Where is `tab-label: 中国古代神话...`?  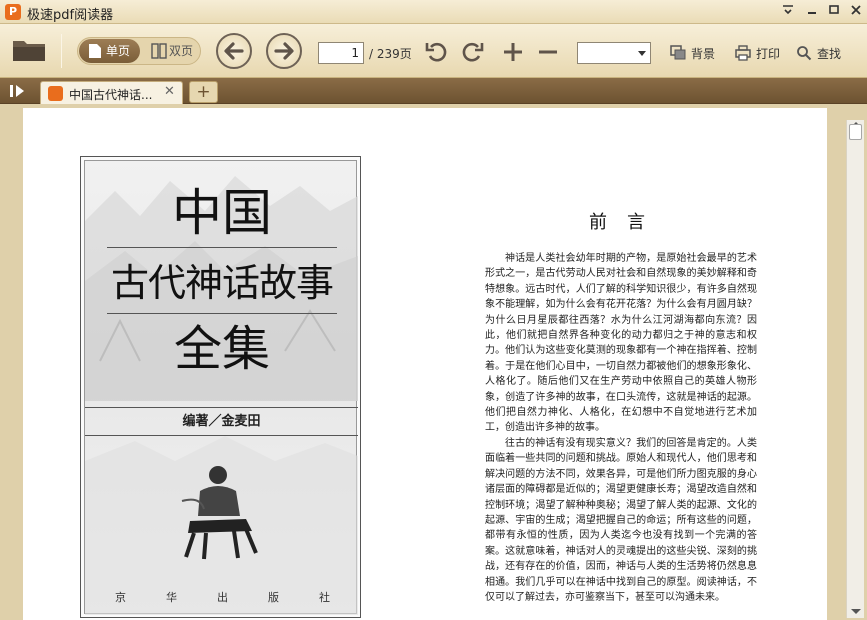 tab-label: 中国古代神话... is located at coordinates (111, 95).